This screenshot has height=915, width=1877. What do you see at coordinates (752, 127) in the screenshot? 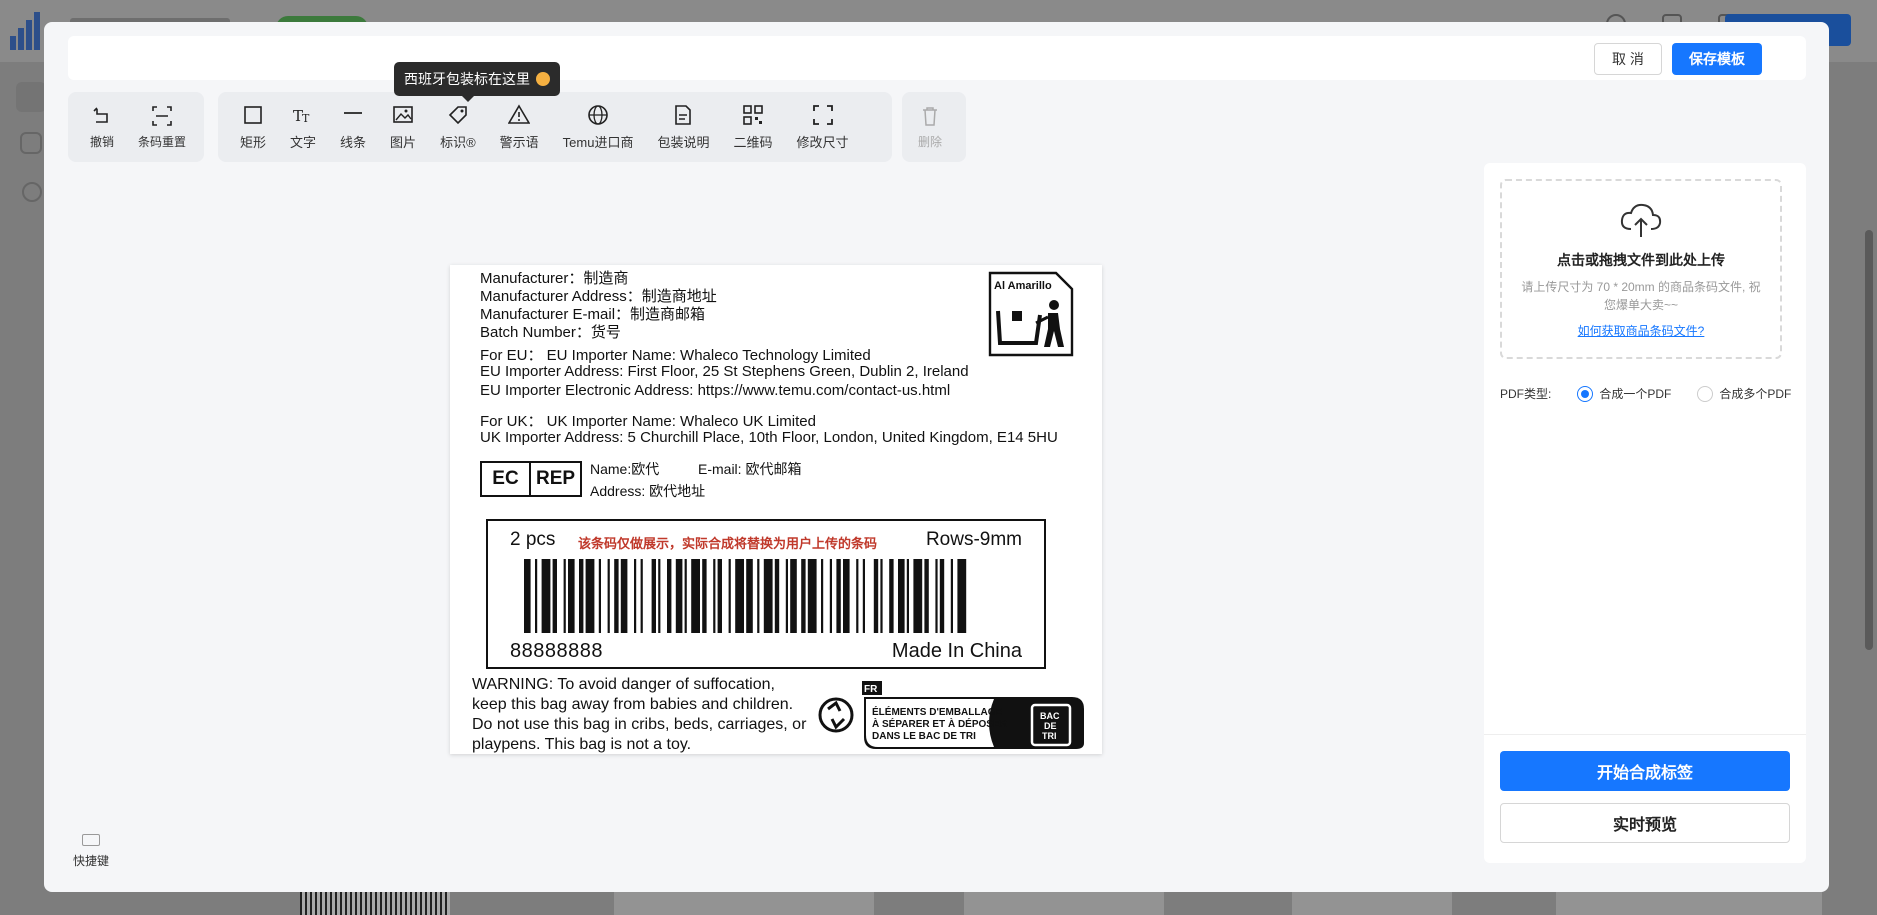
I see `tool-qrcode: 二维码` at bounding box center [752, 127].